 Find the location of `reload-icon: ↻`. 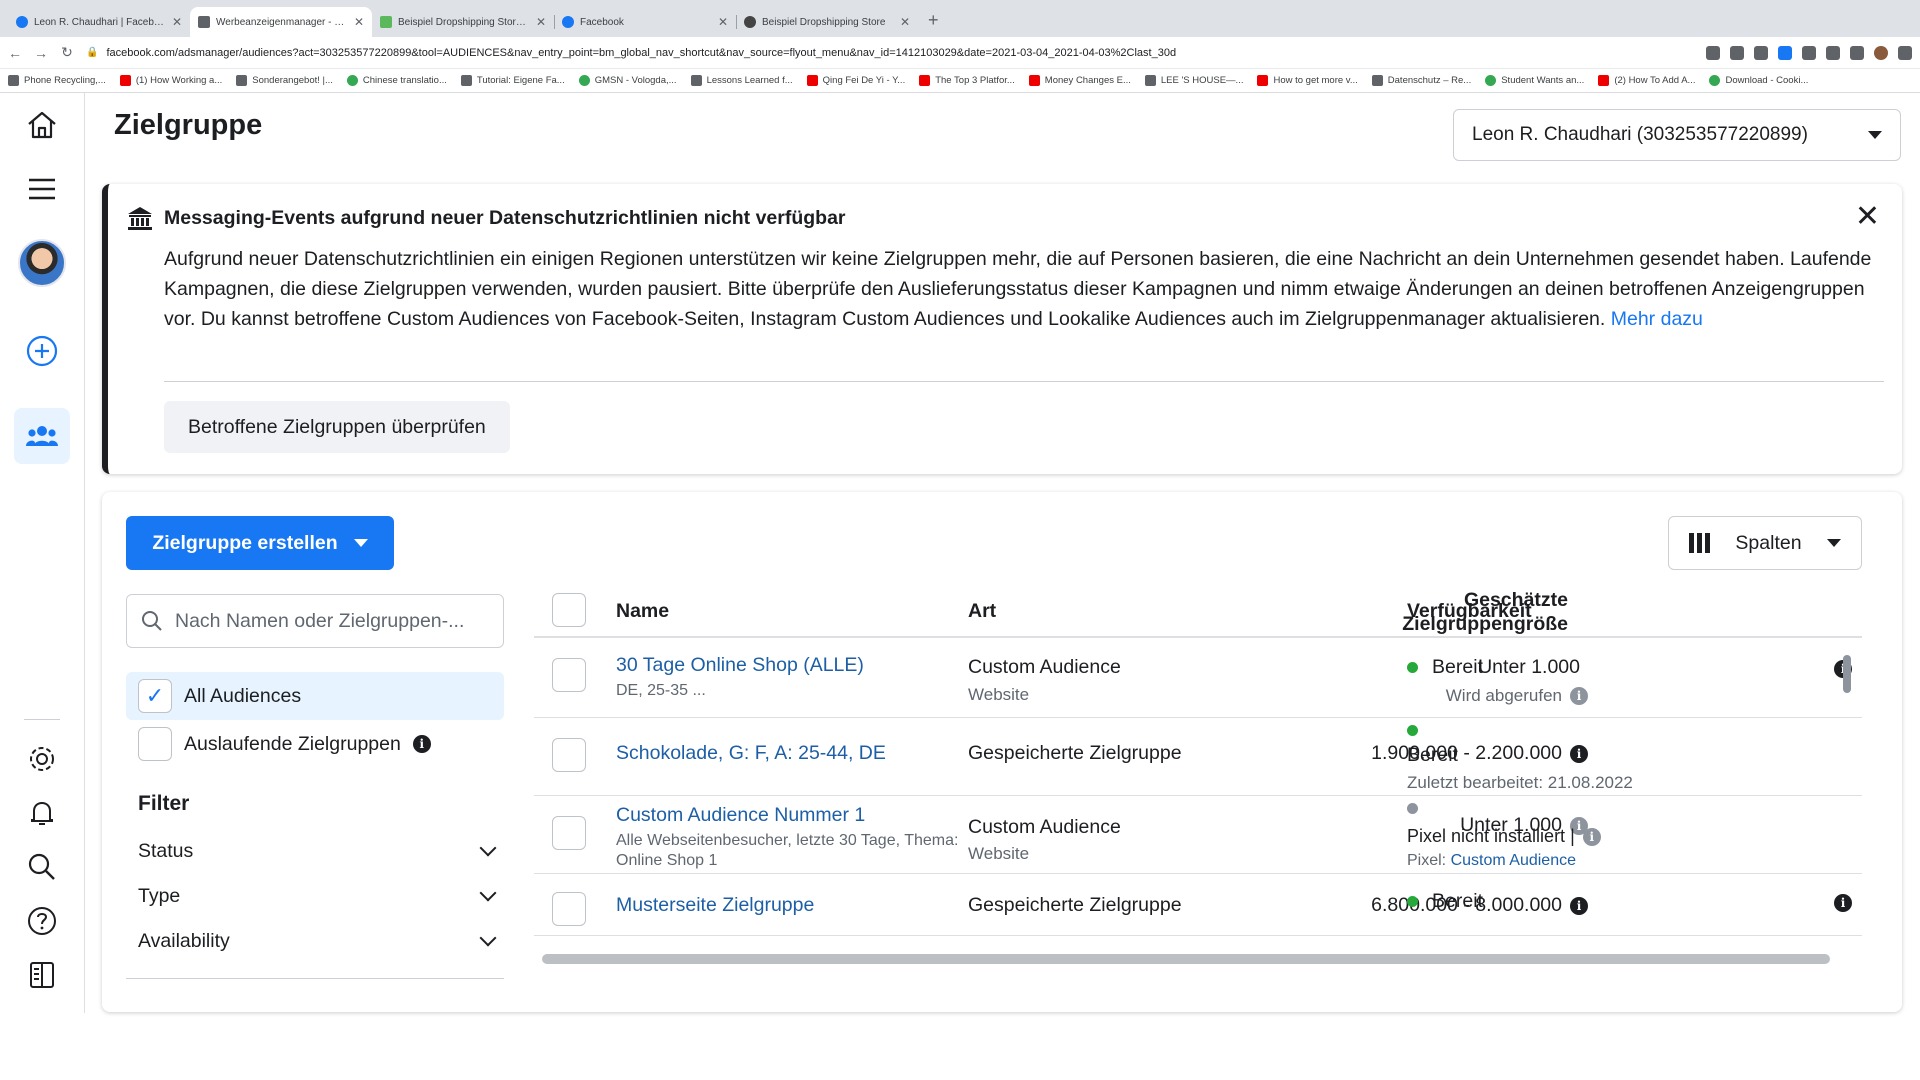

reload-icon: ↻ is located at coordinates (67, 52).